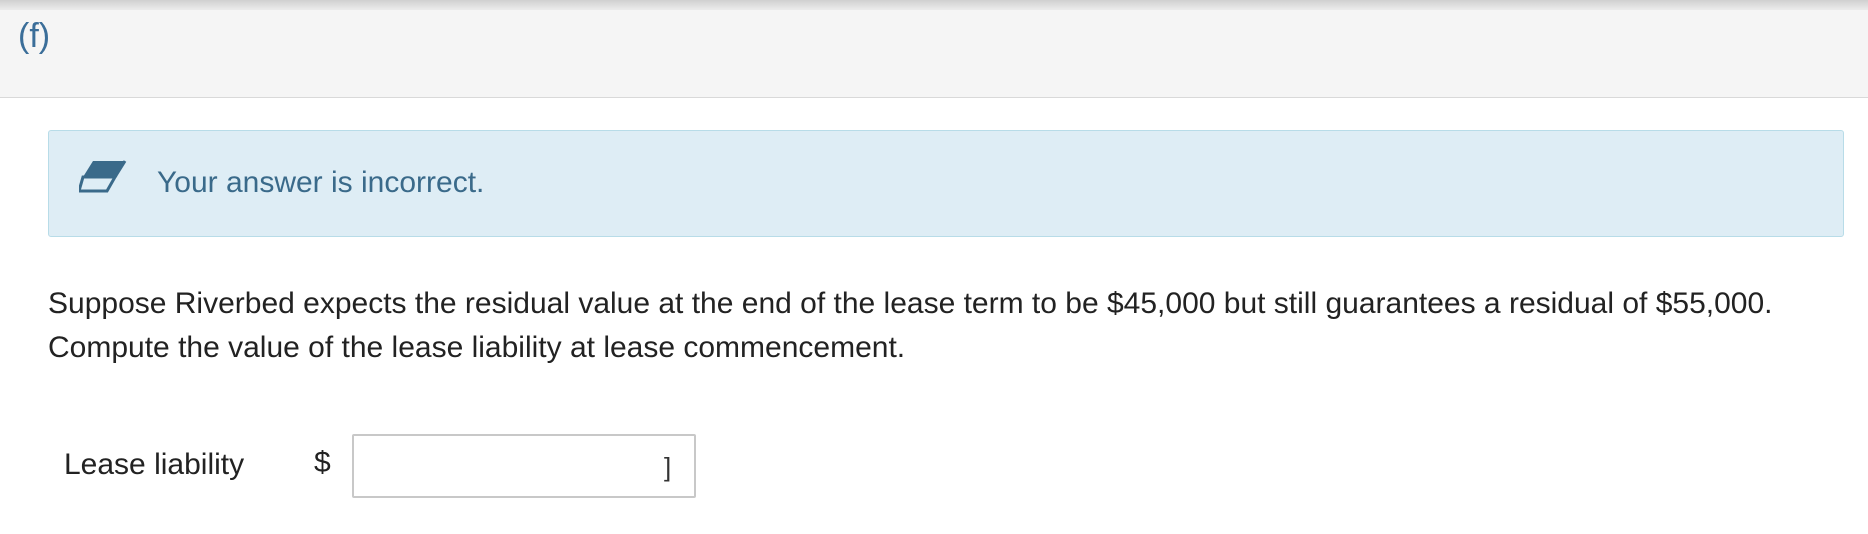 This screenshot has width=1868, height=534. What do you see at coordinates (154, 464) in the screenshot?
I see `answer-label: Lease liability` at bounding box center [154, 464].